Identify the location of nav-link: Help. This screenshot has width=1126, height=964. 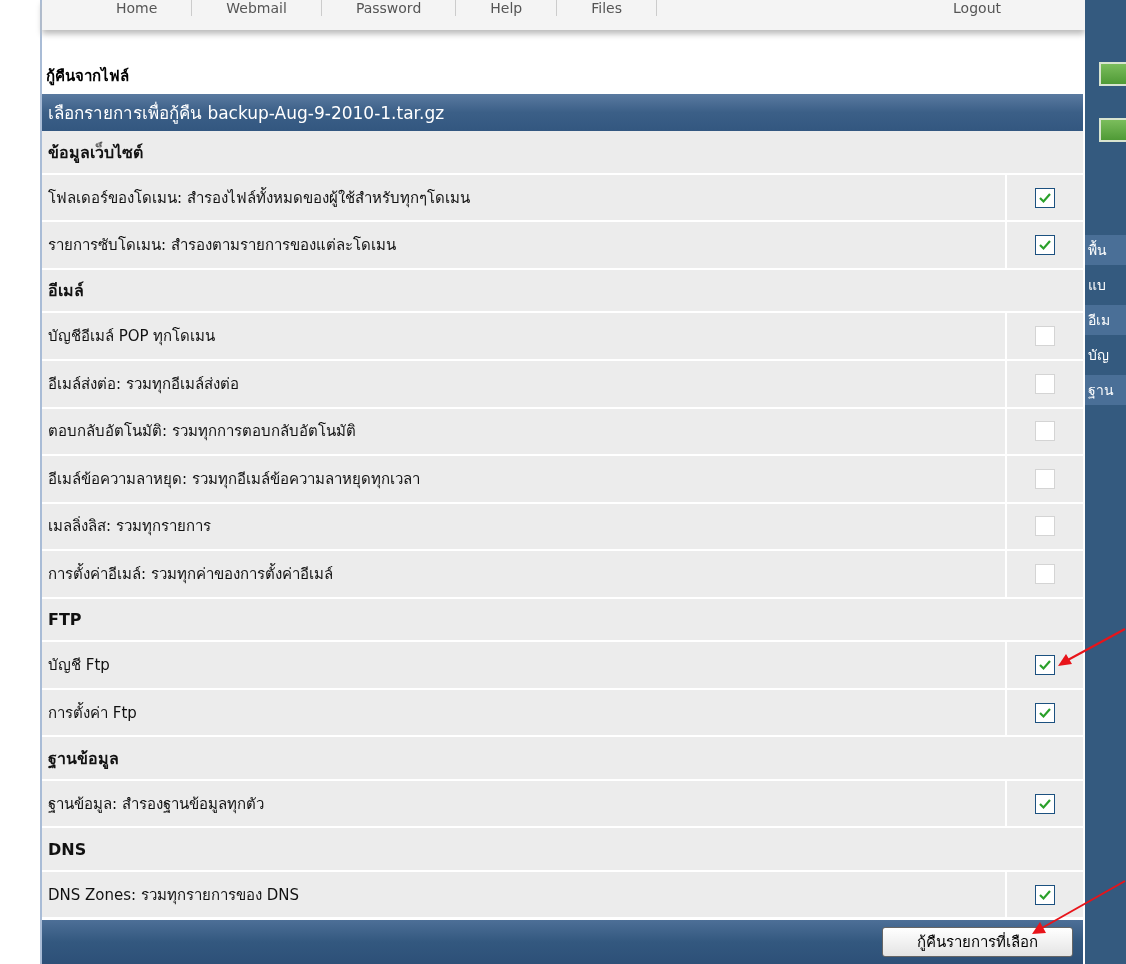
(507, 8).